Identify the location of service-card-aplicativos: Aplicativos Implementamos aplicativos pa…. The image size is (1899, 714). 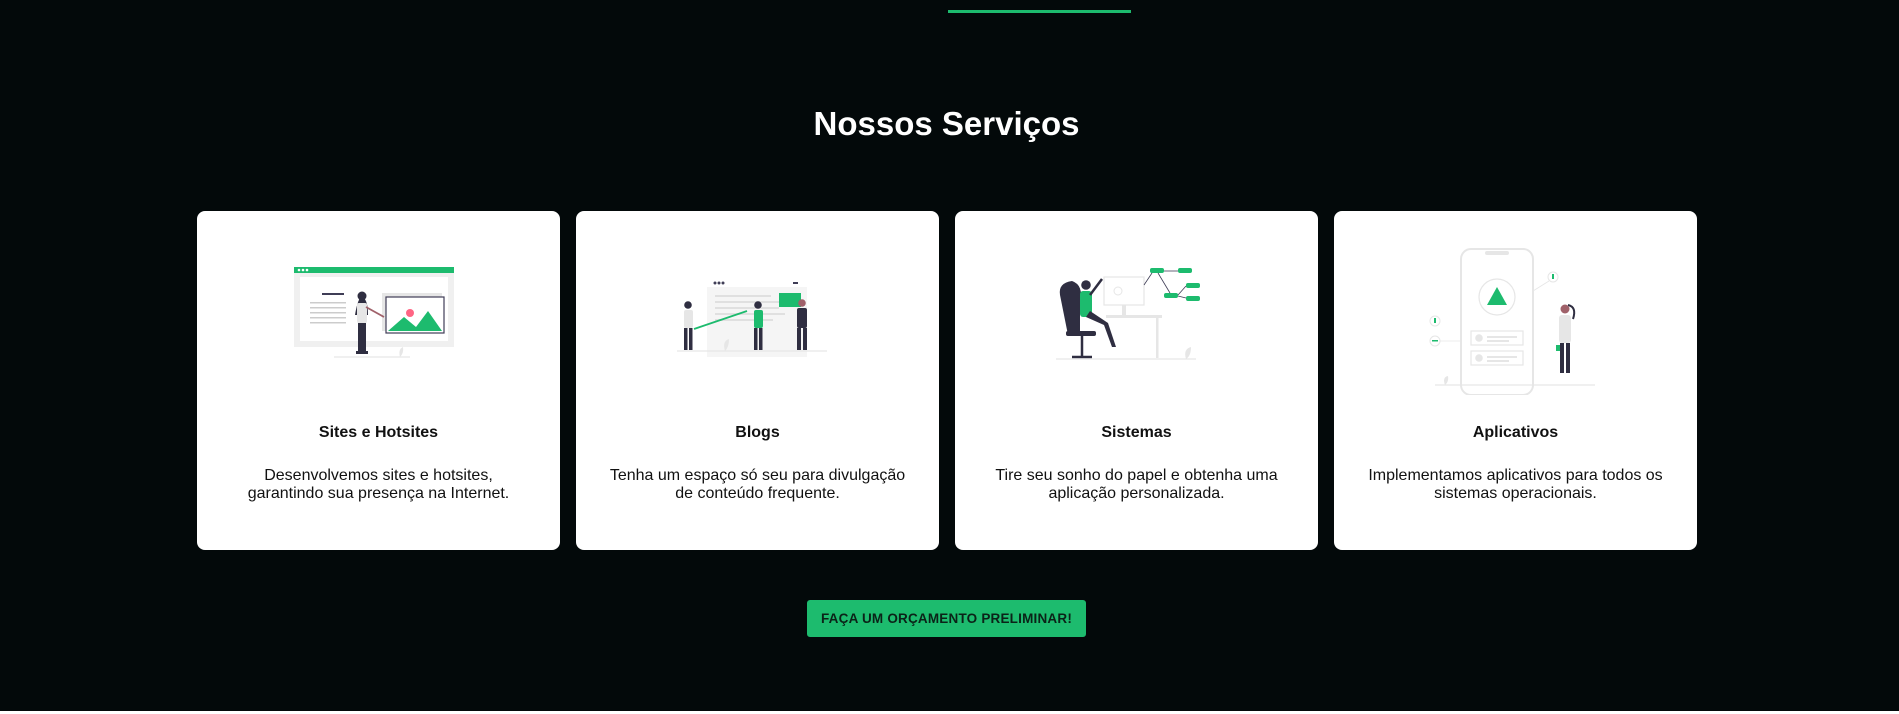
(1515, 380).